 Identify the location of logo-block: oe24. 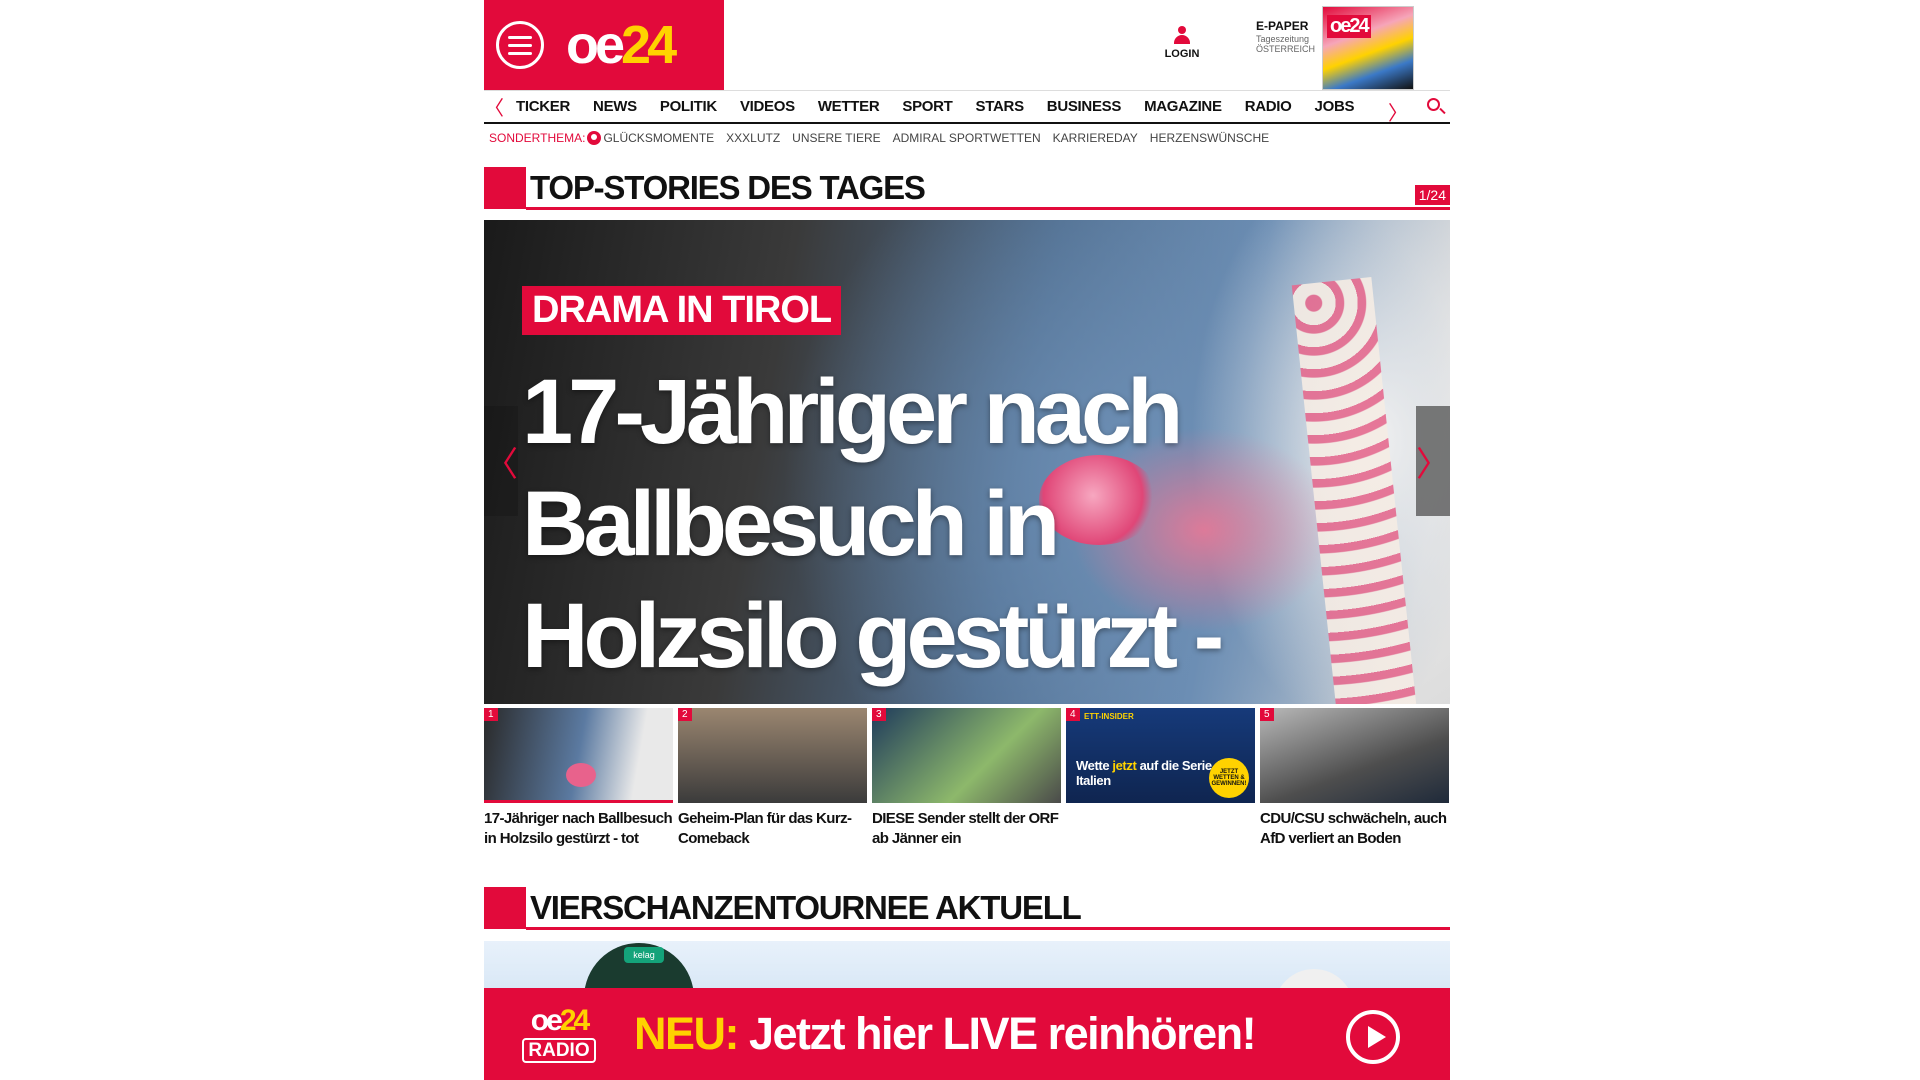
(604, 45).